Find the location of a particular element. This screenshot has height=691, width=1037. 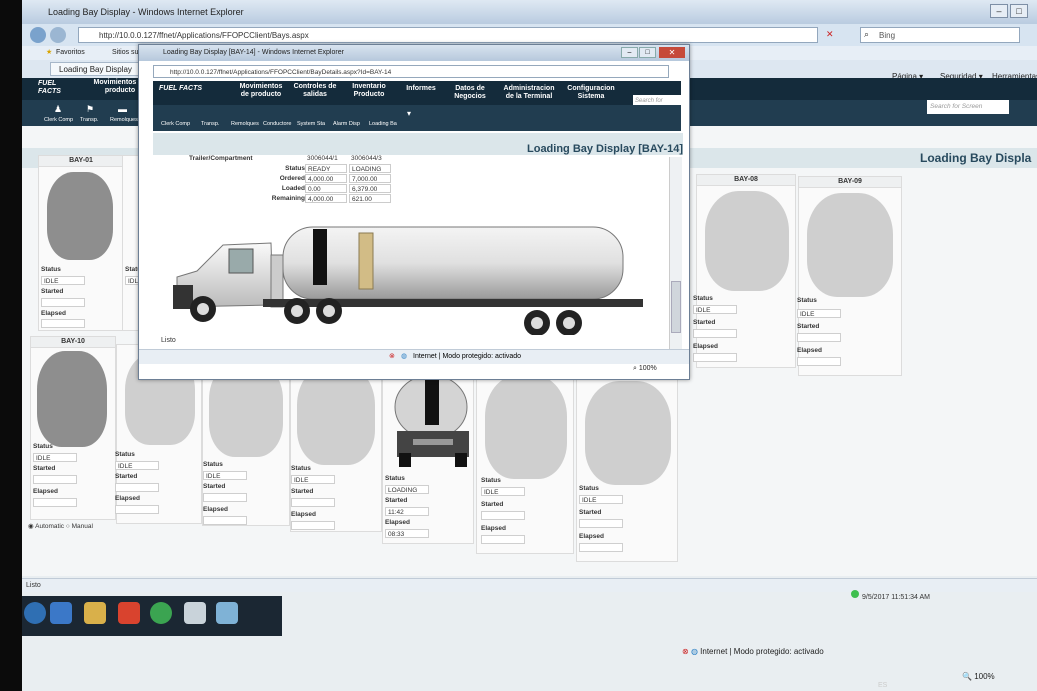

nav-informes: Informes is located at coordinates (421, 89).